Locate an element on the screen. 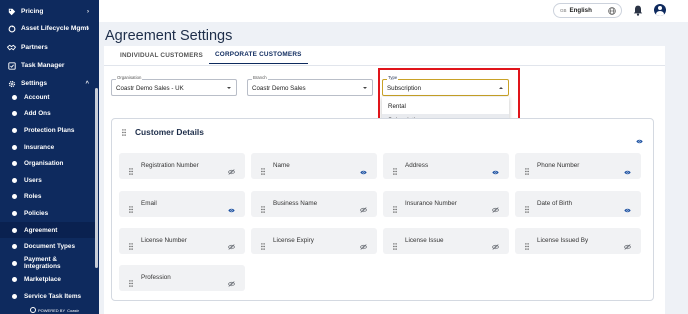  field-label: Date of Birth is located at coordinates (554, 203).